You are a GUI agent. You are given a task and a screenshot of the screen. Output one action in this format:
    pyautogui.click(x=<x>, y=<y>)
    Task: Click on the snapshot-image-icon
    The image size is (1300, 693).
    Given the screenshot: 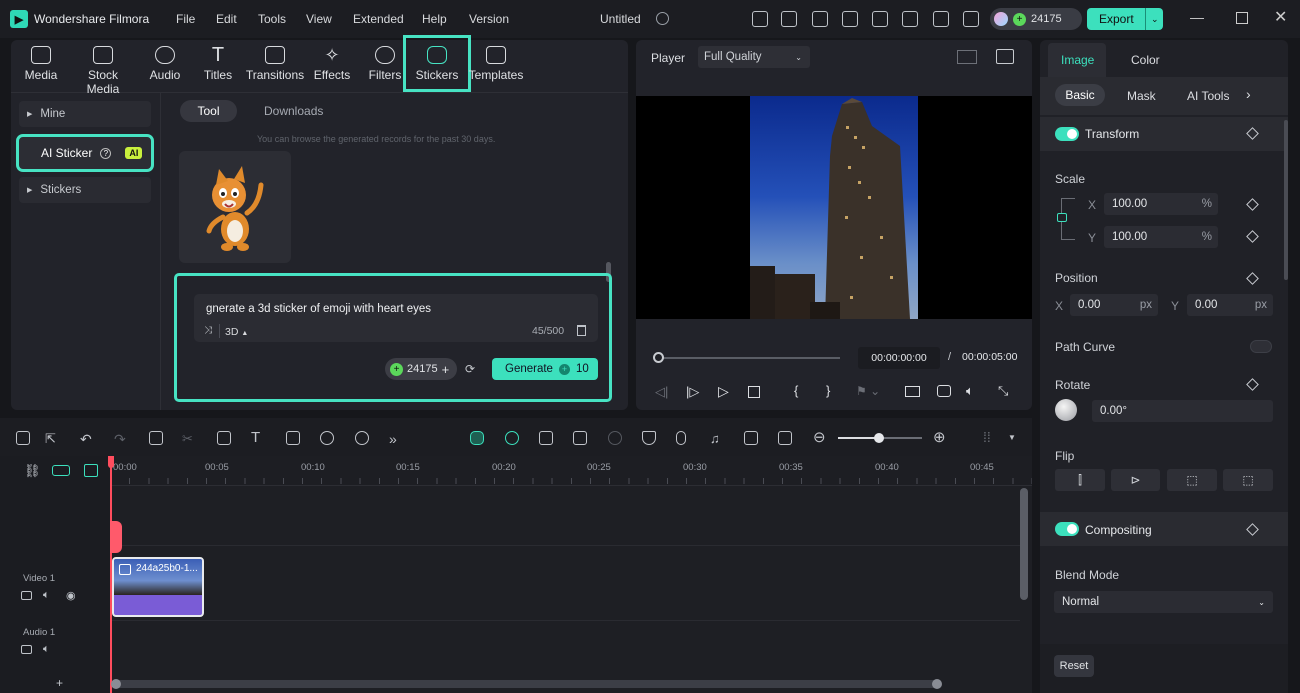 What is the action you would take?
    pyautogui.click(x=1005, y=56)
    